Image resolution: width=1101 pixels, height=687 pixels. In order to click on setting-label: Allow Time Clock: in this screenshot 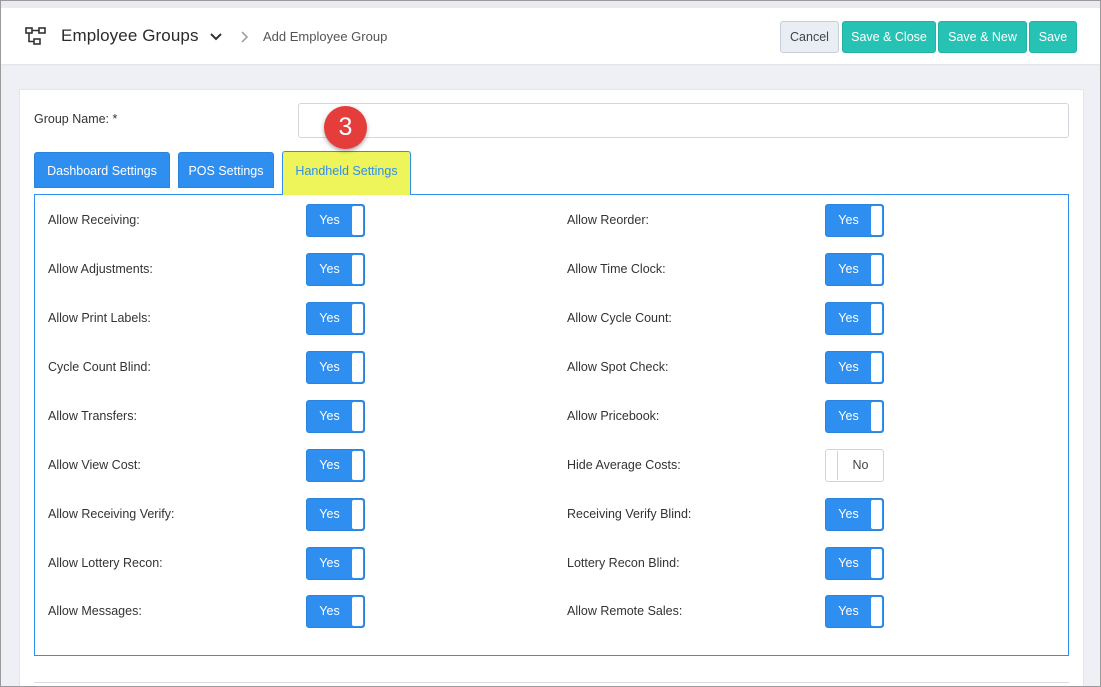, I will do `click(616, 269)`.